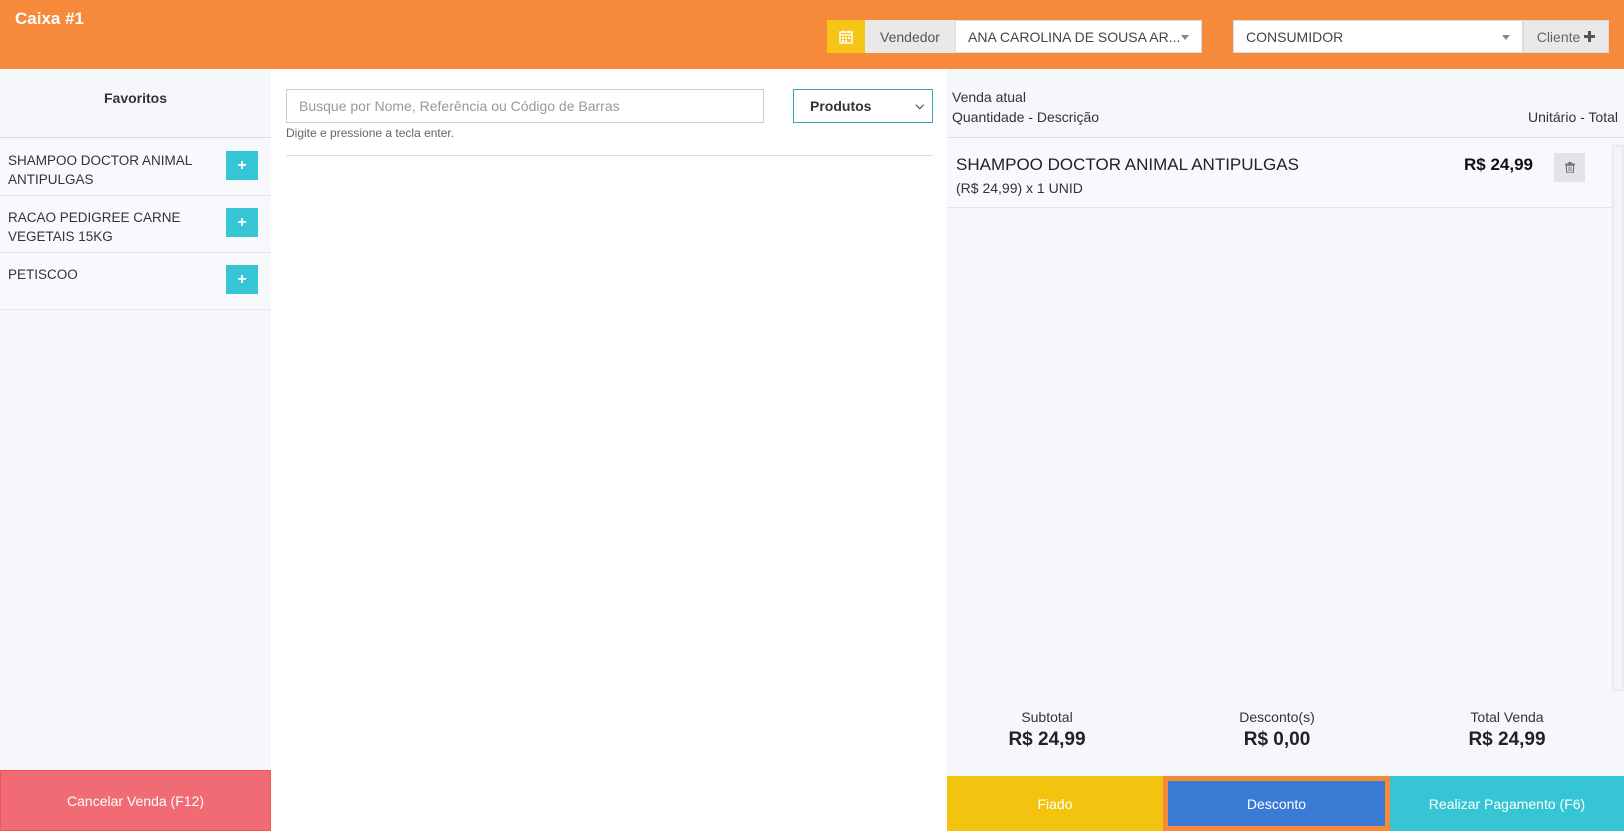  Describe the element at coordinates (919, 106) in the screenshot. I see `chevron-down-icon: ⌵` at that location.